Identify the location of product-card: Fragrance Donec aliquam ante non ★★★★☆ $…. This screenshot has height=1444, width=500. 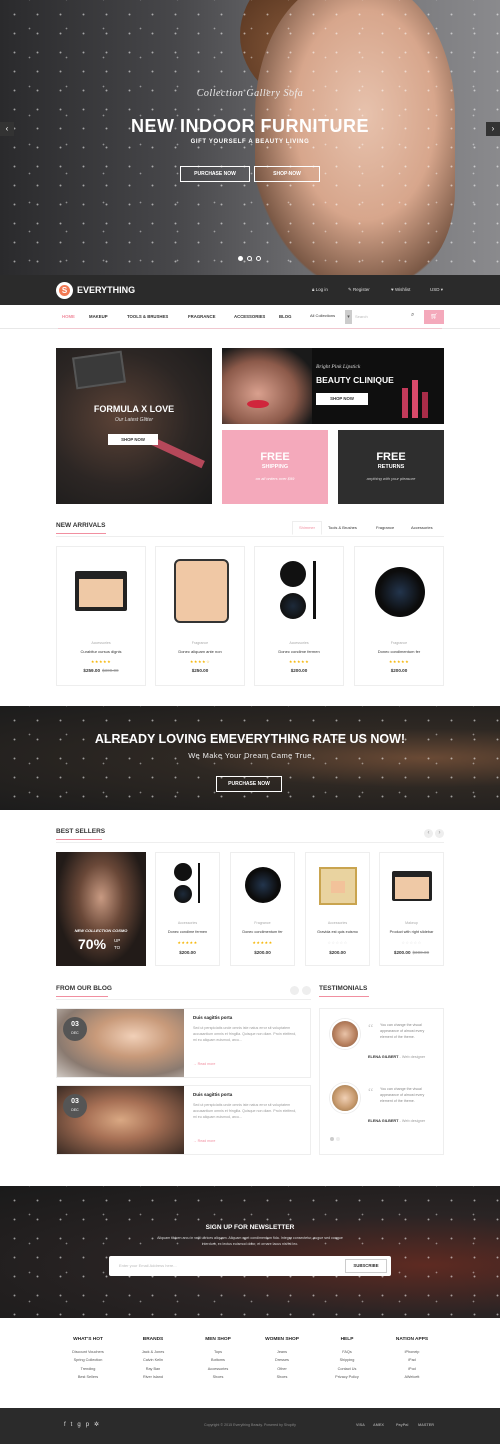
(200, 616).